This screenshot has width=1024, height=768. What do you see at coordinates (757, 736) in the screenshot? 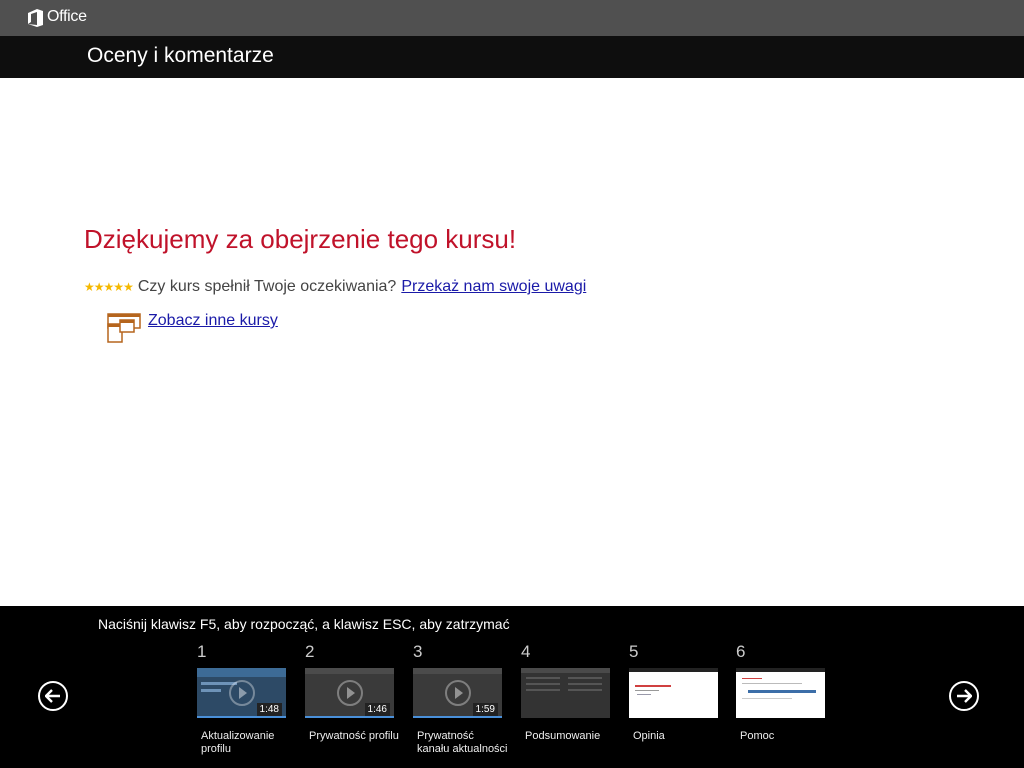
I see `slide-label: Pomoc` at bounding box center [757, 736].